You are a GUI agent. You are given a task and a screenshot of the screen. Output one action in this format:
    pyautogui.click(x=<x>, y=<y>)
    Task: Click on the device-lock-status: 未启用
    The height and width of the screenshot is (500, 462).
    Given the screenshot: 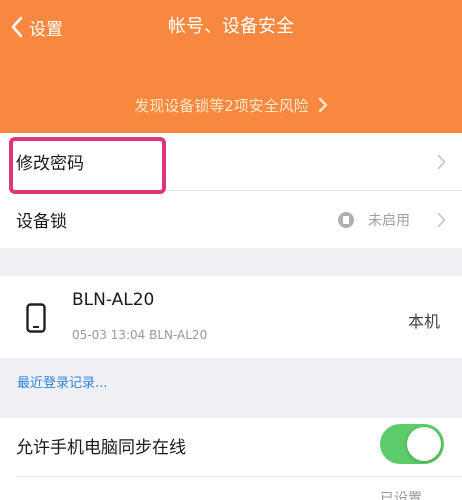 What is the action you would take?
    pyautogui.click(x=374, y=220)
    